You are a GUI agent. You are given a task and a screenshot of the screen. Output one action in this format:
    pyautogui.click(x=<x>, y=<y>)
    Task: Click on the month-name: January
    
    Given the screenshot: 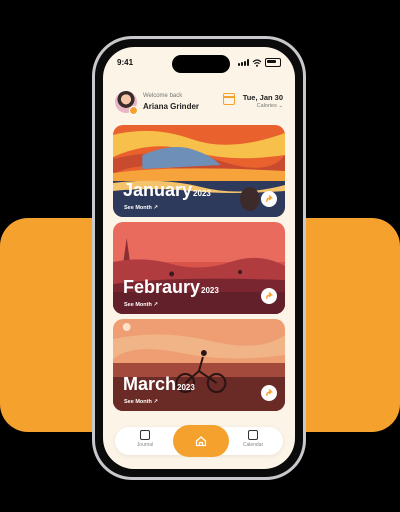 What is the action you would take?
    pyautogui.click(x=158, y=190)
    